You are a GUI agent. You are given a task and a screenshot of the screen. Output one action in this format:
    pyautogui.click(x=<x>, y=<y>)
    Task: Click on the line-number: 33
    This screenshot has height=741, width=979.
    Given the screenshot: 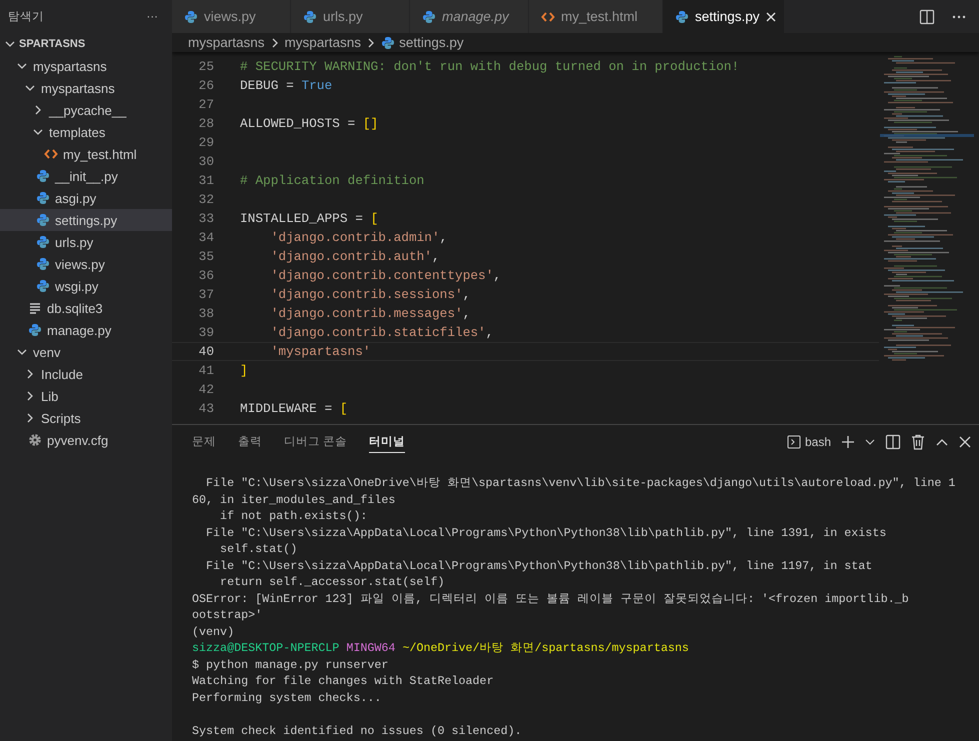 What is the action you would take?
    pyautogui.click(x=206, y=218)
    